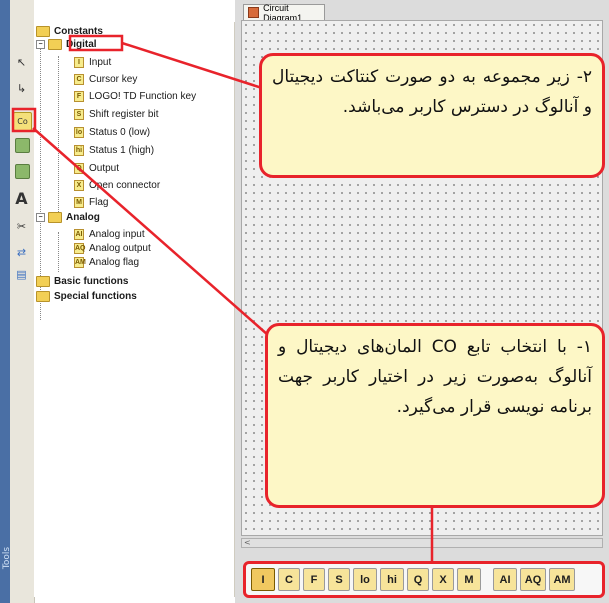 The image size is (609, 603). What do you see at coordinates (109, 234) in the screenshot?
I see `tree-item-analog-input: AI Analog input` at bounding box center [109, 234].